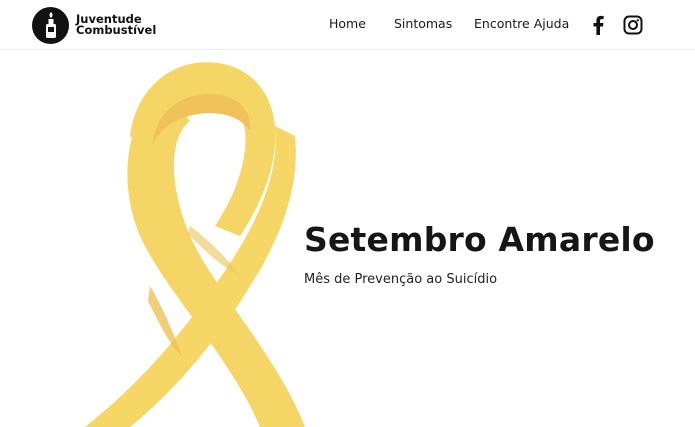 This screenshot has height=427, width=695. Describe the element at coordinates (401, 279) in the screenshot. I see `page-subtitle: Mês de Prevenção ao Suicídio` at that location.